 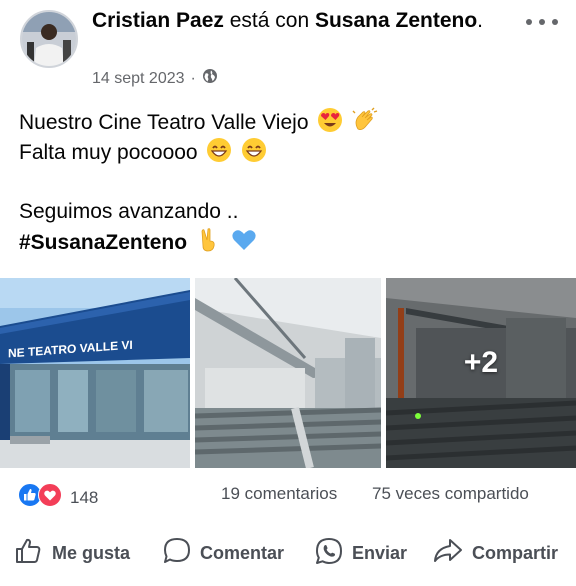 I want to click on share-arrow-icon, so click(x=448, y=553).